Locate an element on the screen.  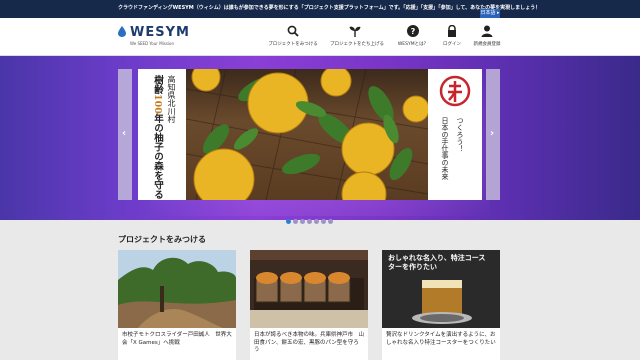
user-icon is located at coordinates (487, 31).